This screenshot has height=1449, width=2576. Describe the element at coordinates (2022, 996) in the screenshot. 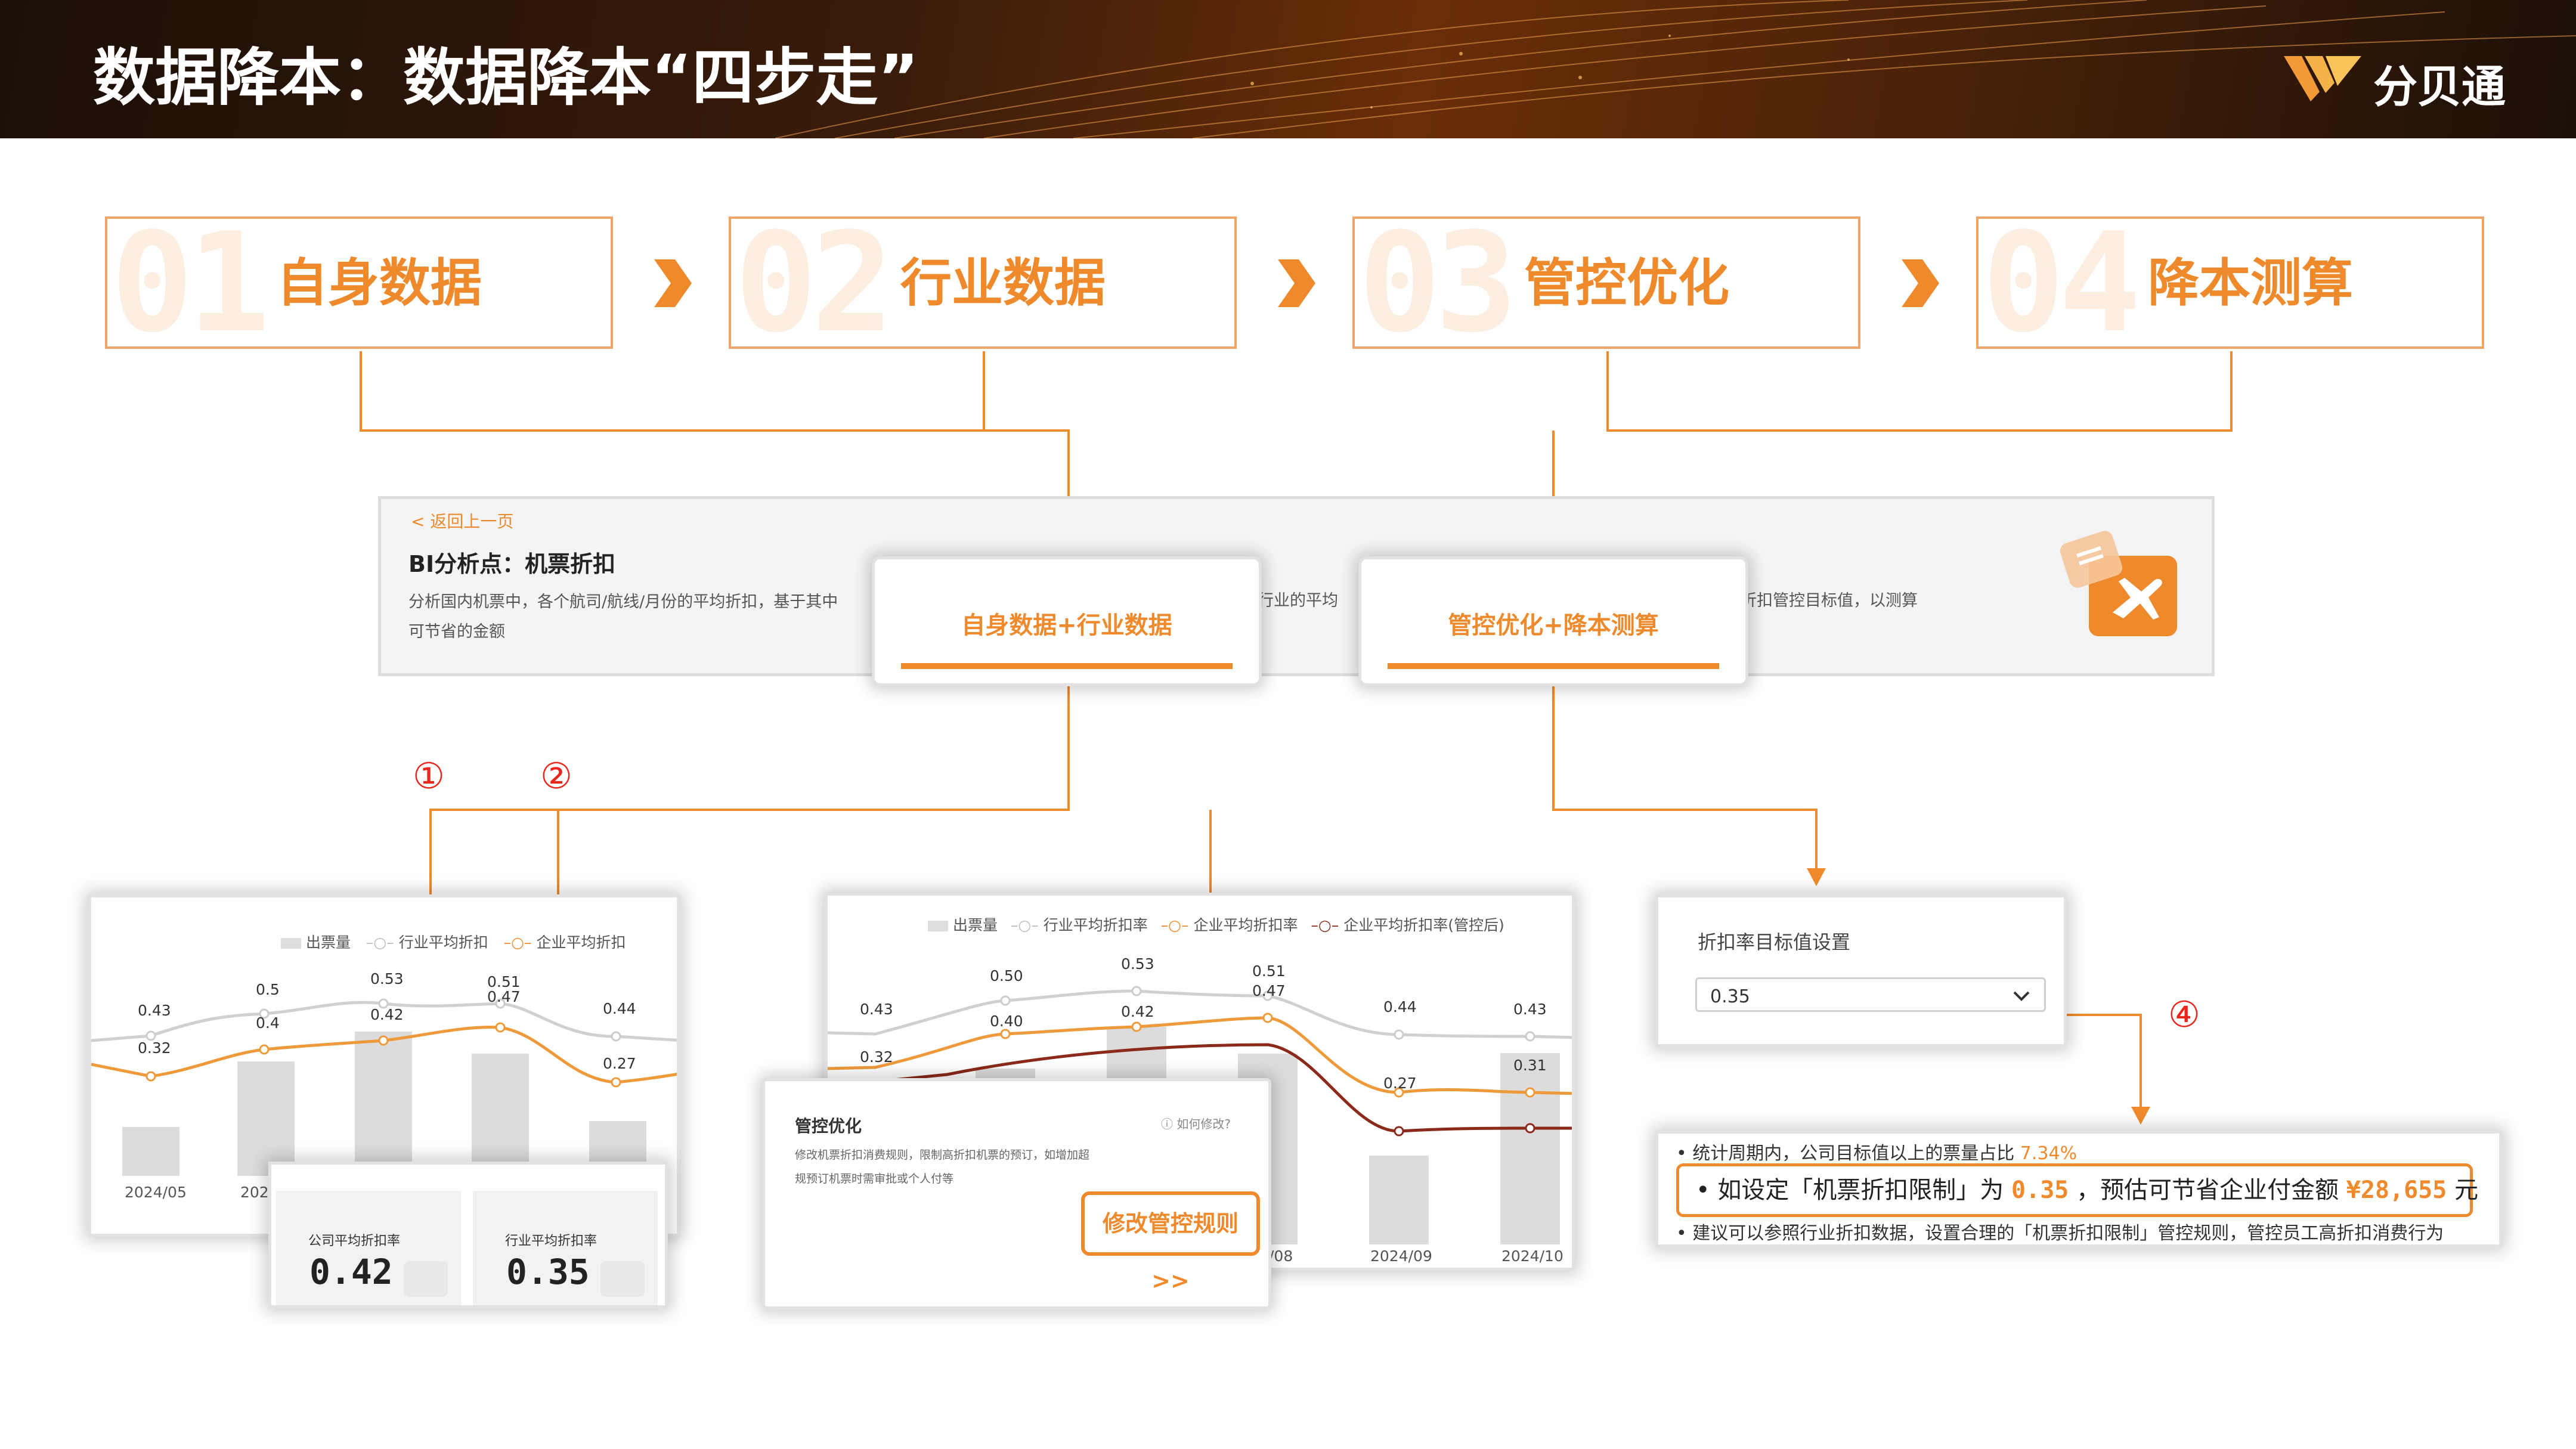

I see `chevron-down-icon` at that location.